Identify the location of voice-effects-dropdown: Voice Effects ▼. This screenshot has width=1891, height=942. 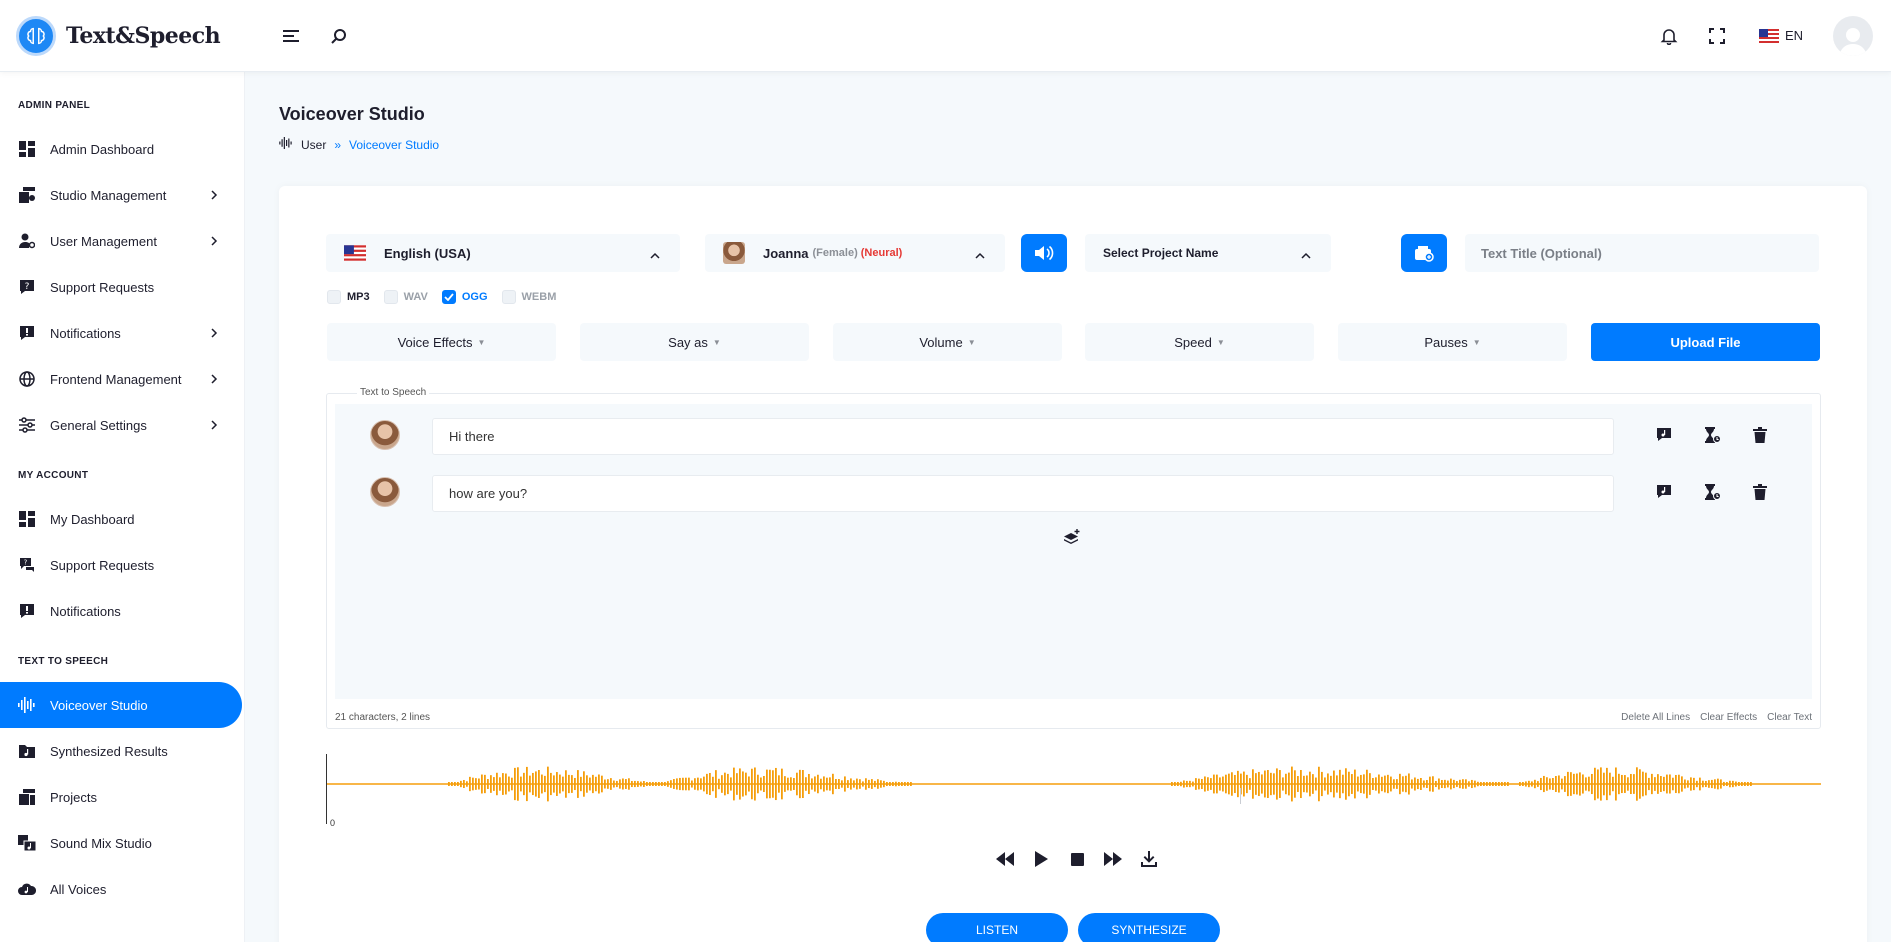
(441, 342).